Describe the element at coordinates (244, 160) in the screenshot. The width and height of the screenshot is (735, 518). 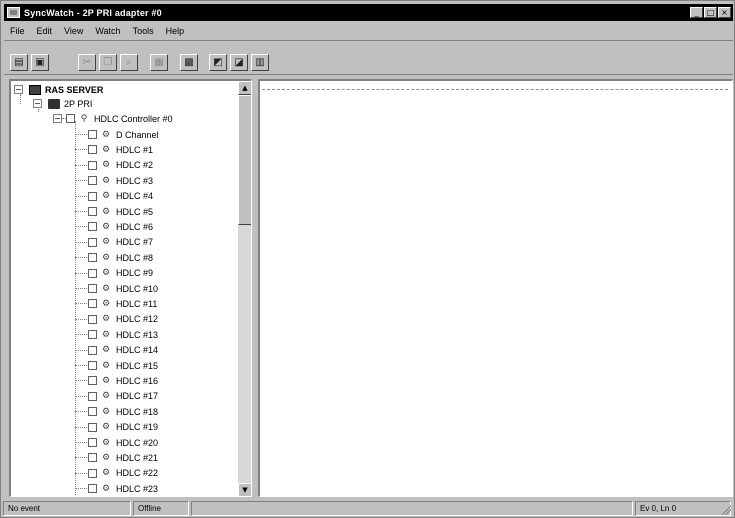
I see `scroll-thumb` at that location.